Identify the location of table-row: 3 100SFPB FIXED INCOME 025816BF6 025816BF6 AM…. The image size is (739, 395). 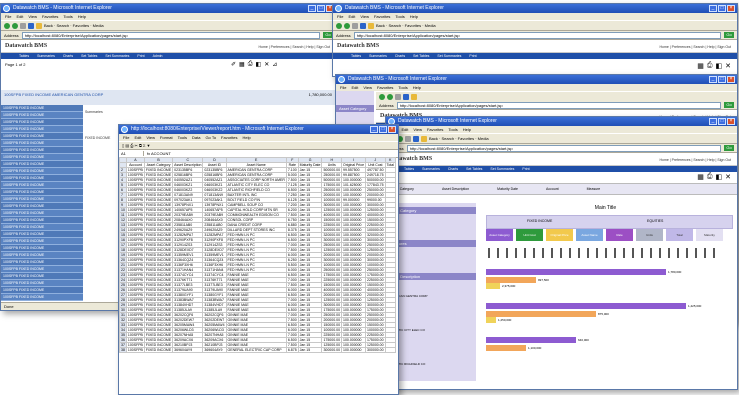
(258, 175).